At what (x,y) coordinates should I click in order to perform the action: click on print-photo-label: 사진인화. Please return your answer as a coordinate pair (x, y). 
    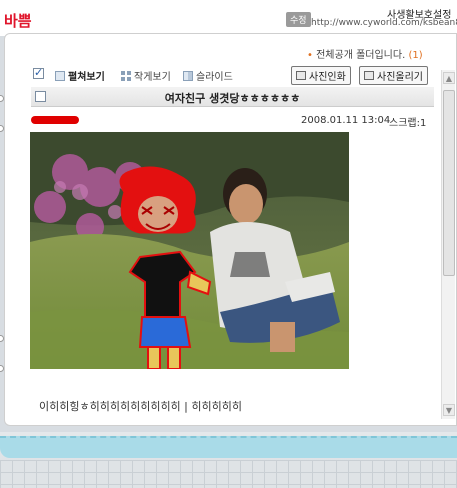
    Looking at the image, I should click on (327, 77).